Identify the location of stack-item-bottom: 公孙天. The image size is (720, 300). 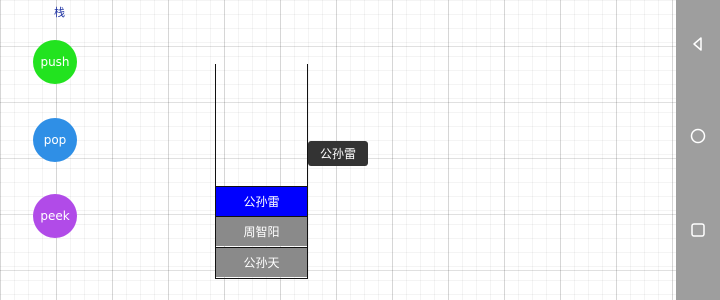
(261, 262).